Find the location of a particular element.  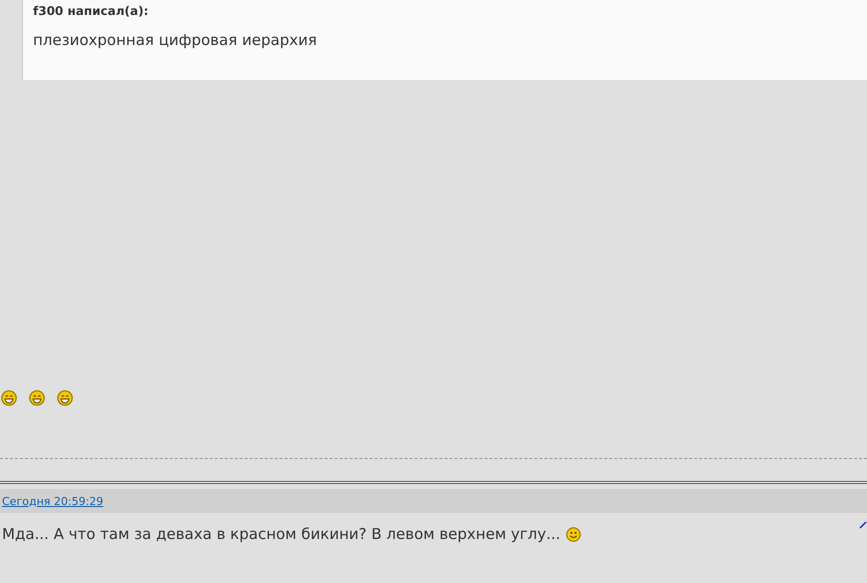

post-time-link: Сегодня 20:59:29 is located at coordinates (52, 501).